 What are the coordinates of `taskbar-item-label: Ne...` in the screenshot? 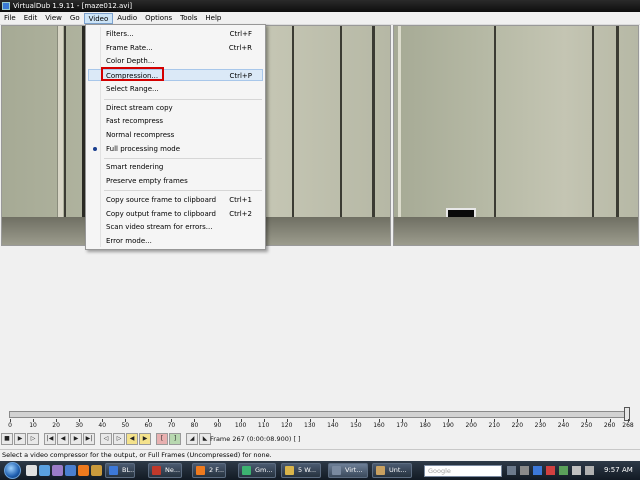 It's located at (173, 470).